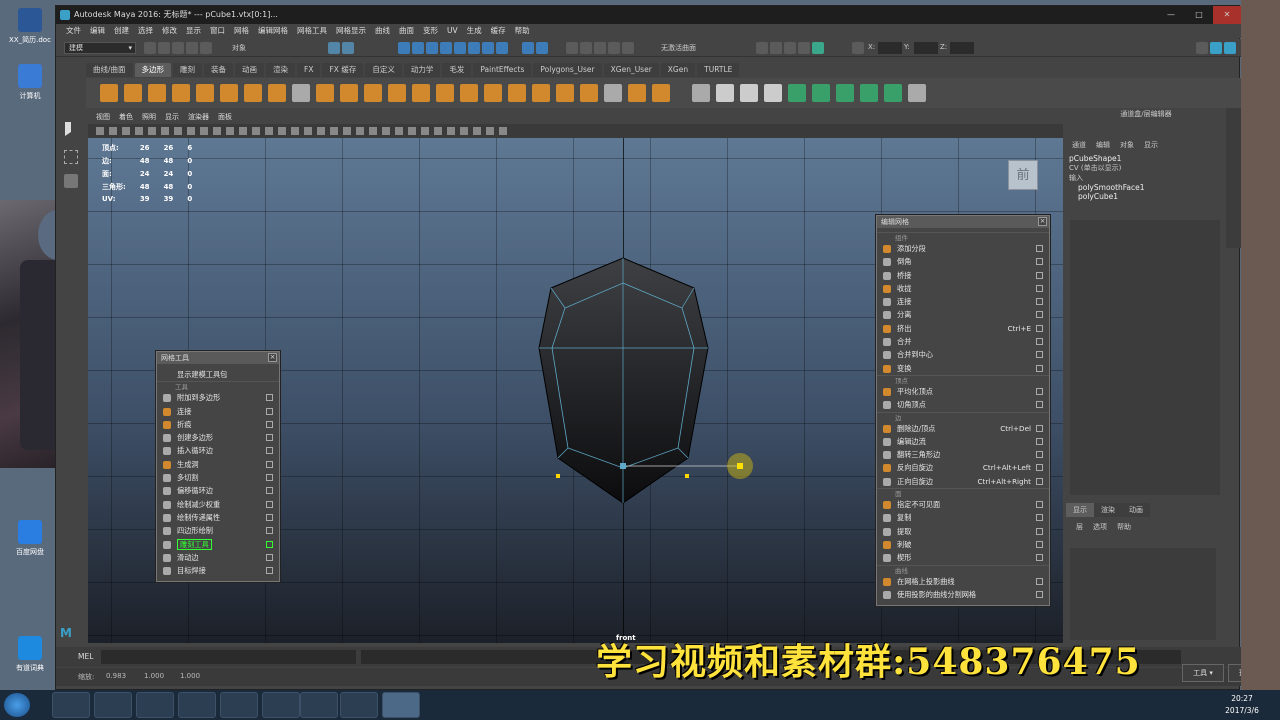 The image size is (1280, 720). Describe the element at coordinates (169, 31) in the screenshot. I see `menu-4: 修改` at that location.